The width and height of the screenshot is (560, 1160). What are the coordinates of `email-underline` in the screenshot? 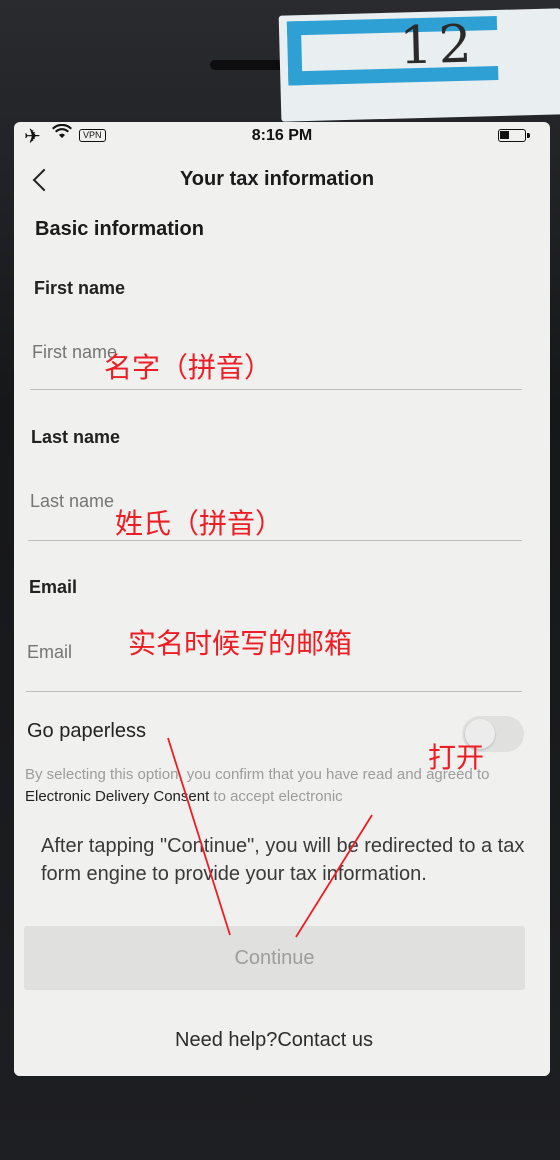 It's located at (274, 691).